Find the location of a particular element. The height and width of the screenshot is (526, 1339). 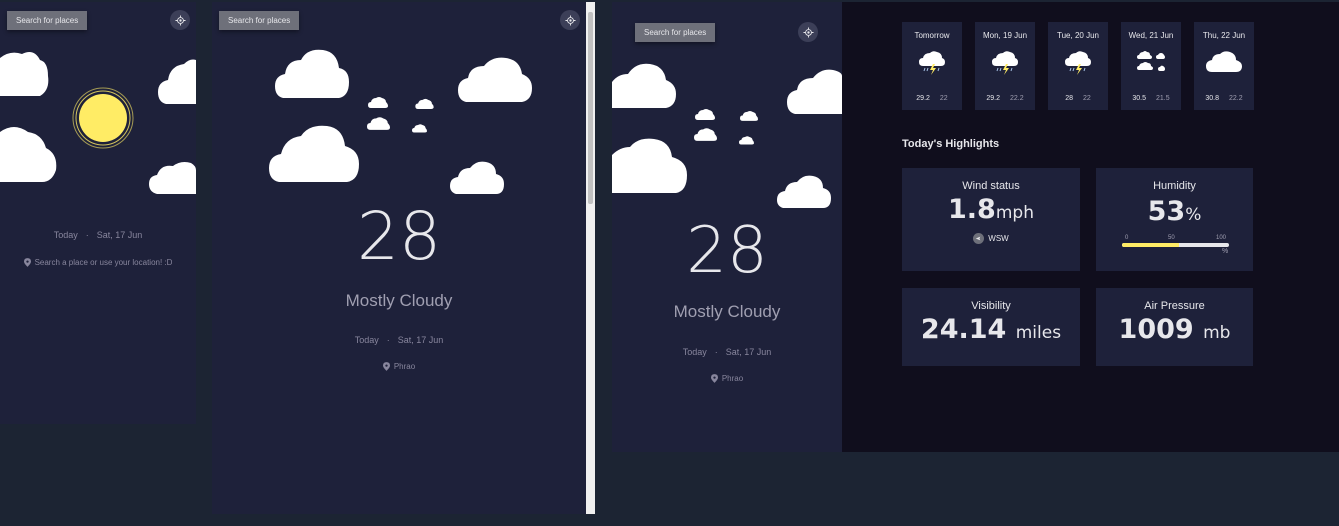

visibility-card: Visibility 24.14 miles is located at coordinates (991, 327).